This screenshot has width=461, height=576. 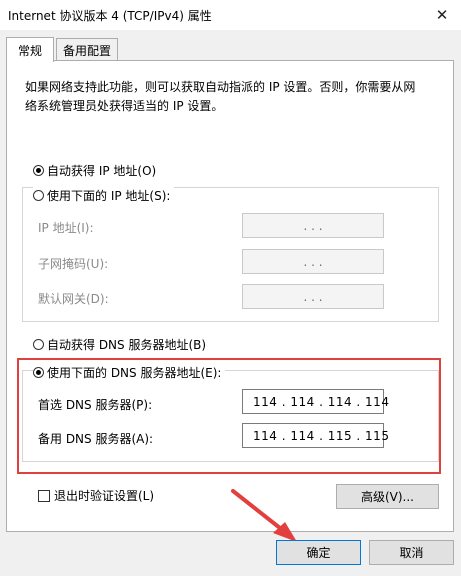 I want to click on default-gateway-label: 默认网关(D):, so click(x=73, y=299).